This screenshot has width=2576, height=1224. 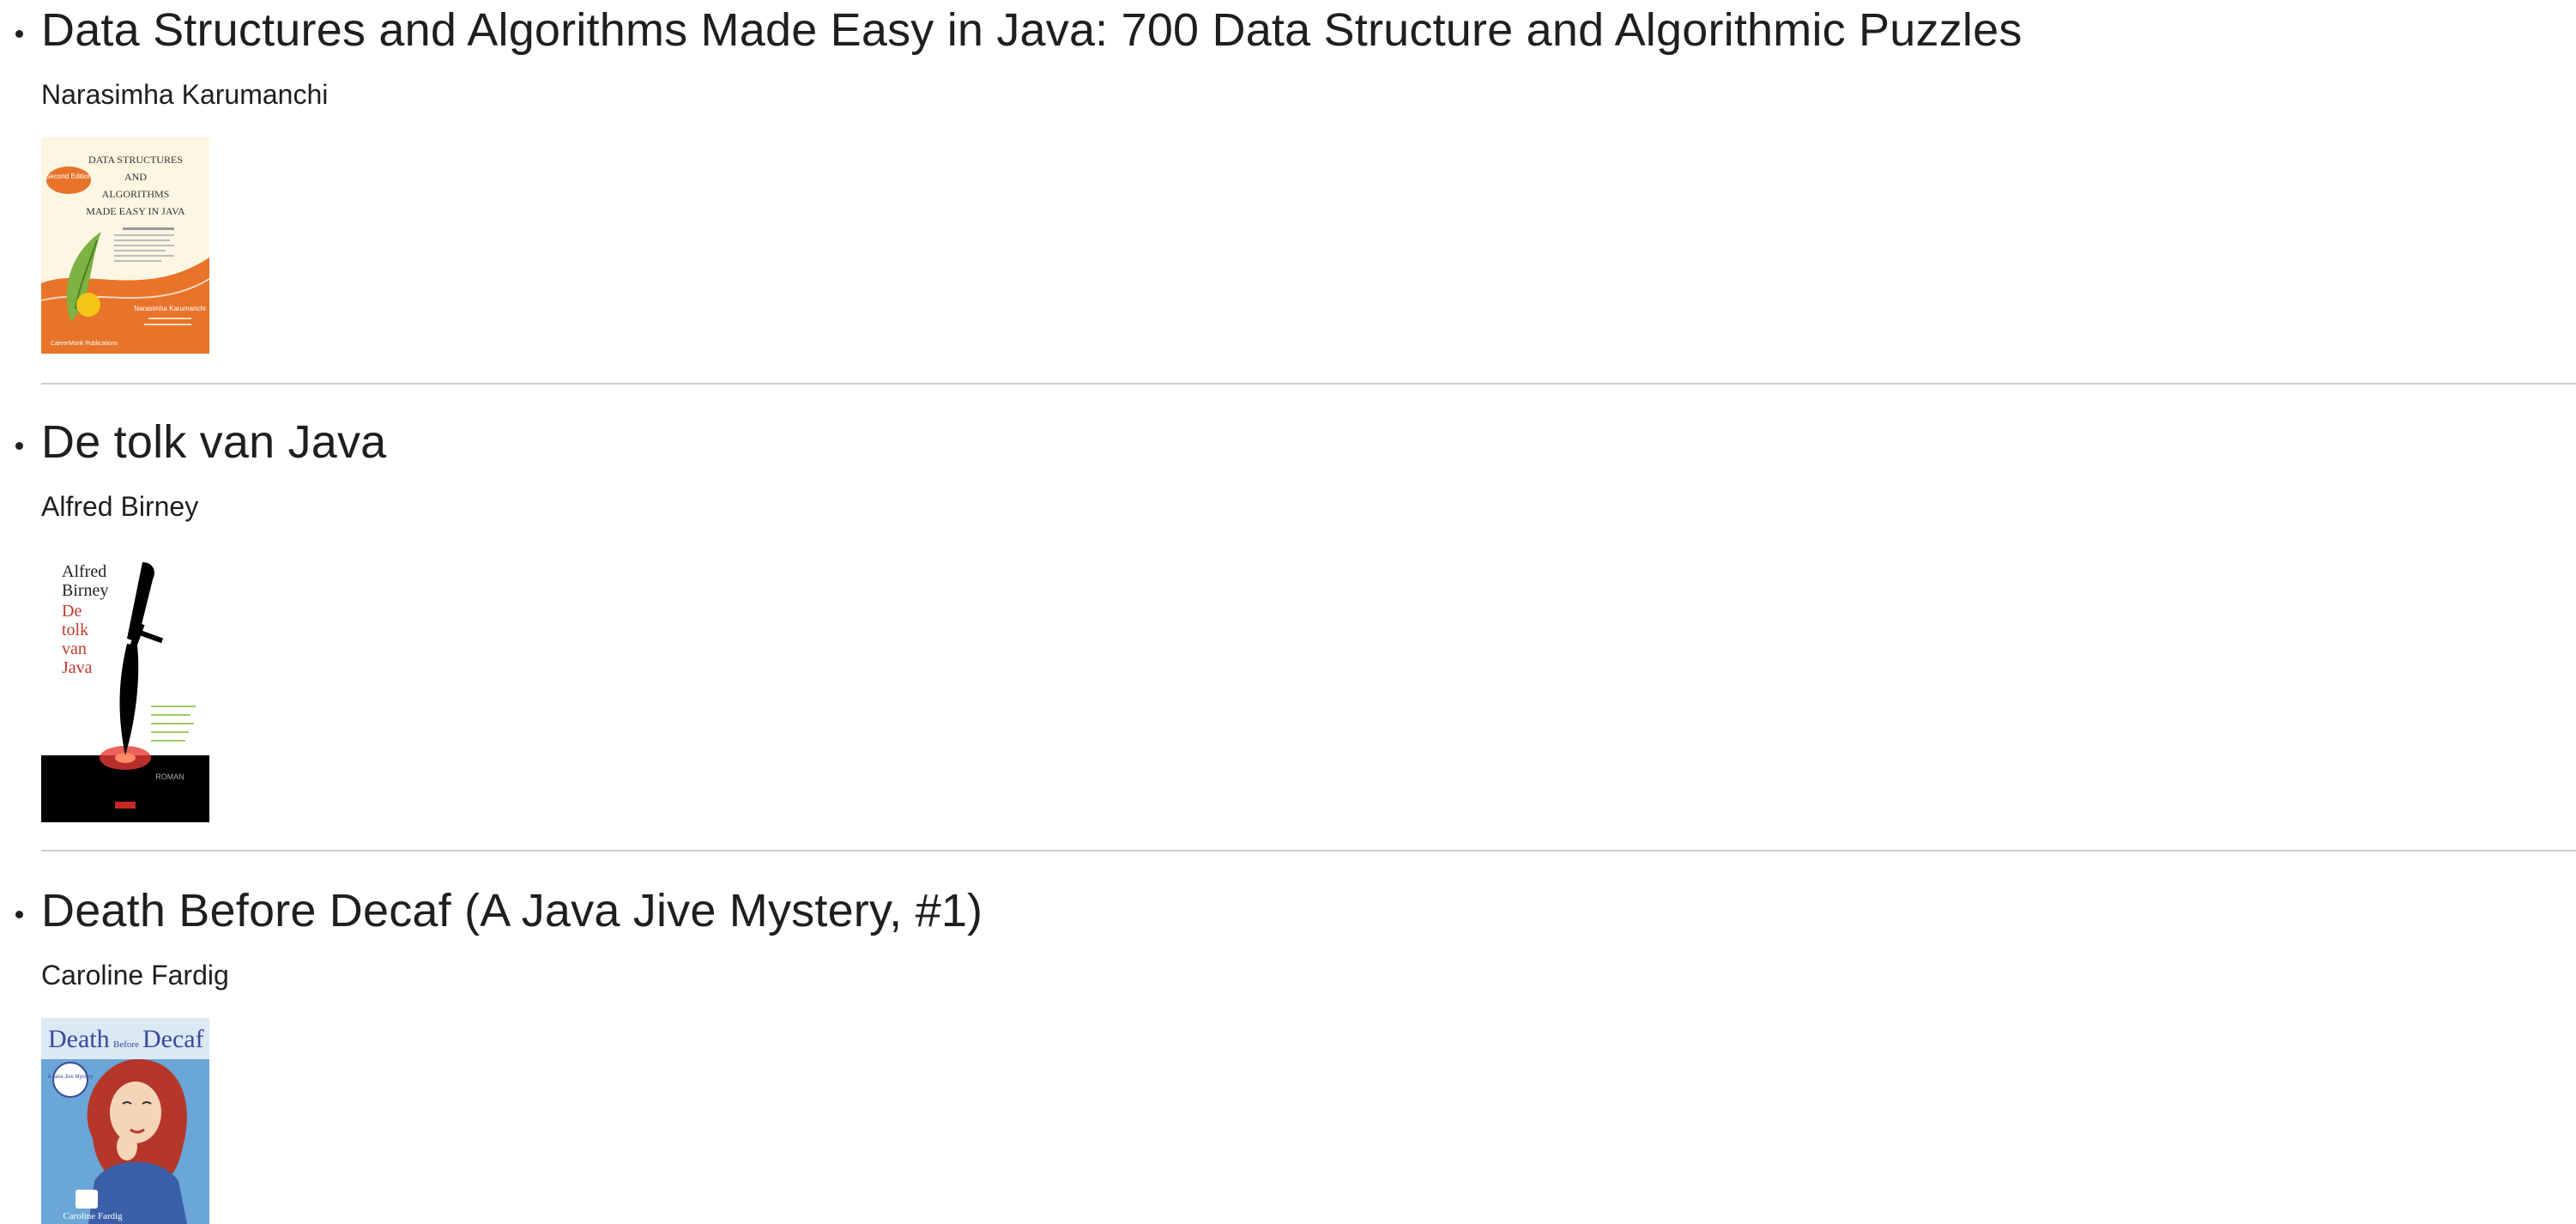 I want to click on book-title: De tolk van Java, so click(x=1308, y=442).